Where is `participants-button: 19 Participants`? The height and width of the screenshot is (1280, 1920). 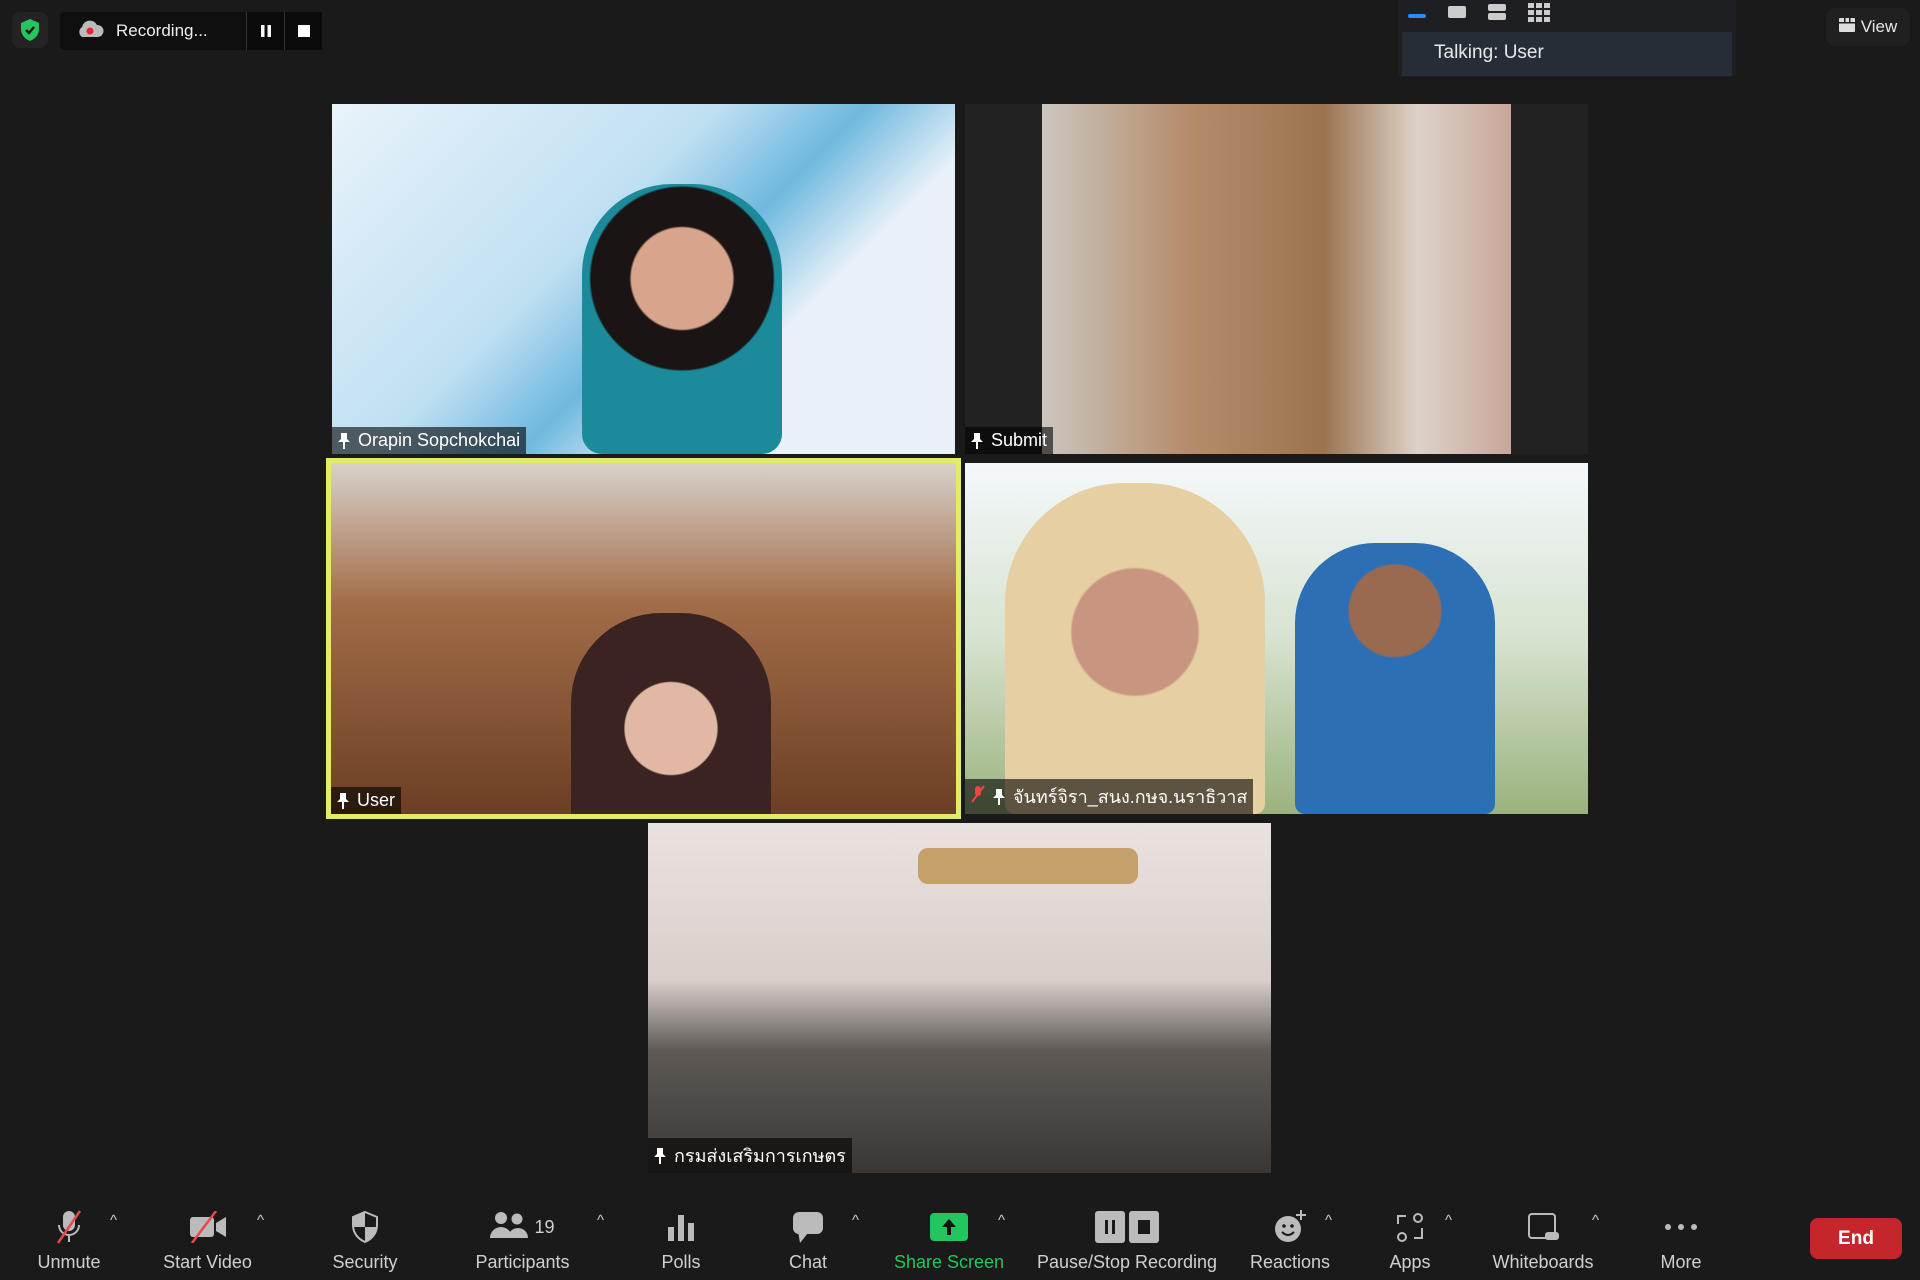 participants-button: 19 Participants is located at coordinates (522, 1231).